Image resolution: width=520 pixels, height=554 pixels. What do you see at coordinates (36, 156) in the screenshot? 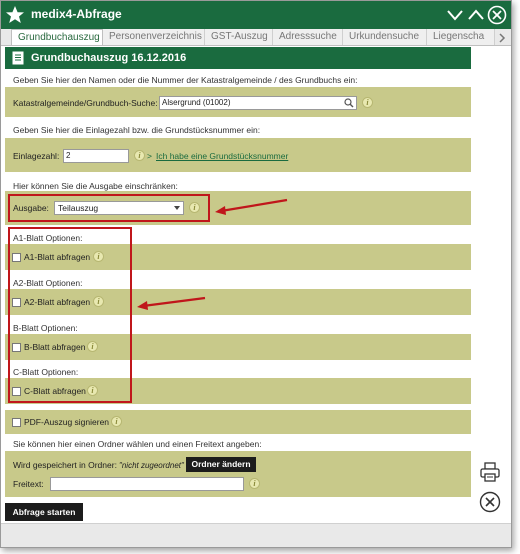
I see `ez-label: Einlagezahl:` at bounding box center [36, 156].